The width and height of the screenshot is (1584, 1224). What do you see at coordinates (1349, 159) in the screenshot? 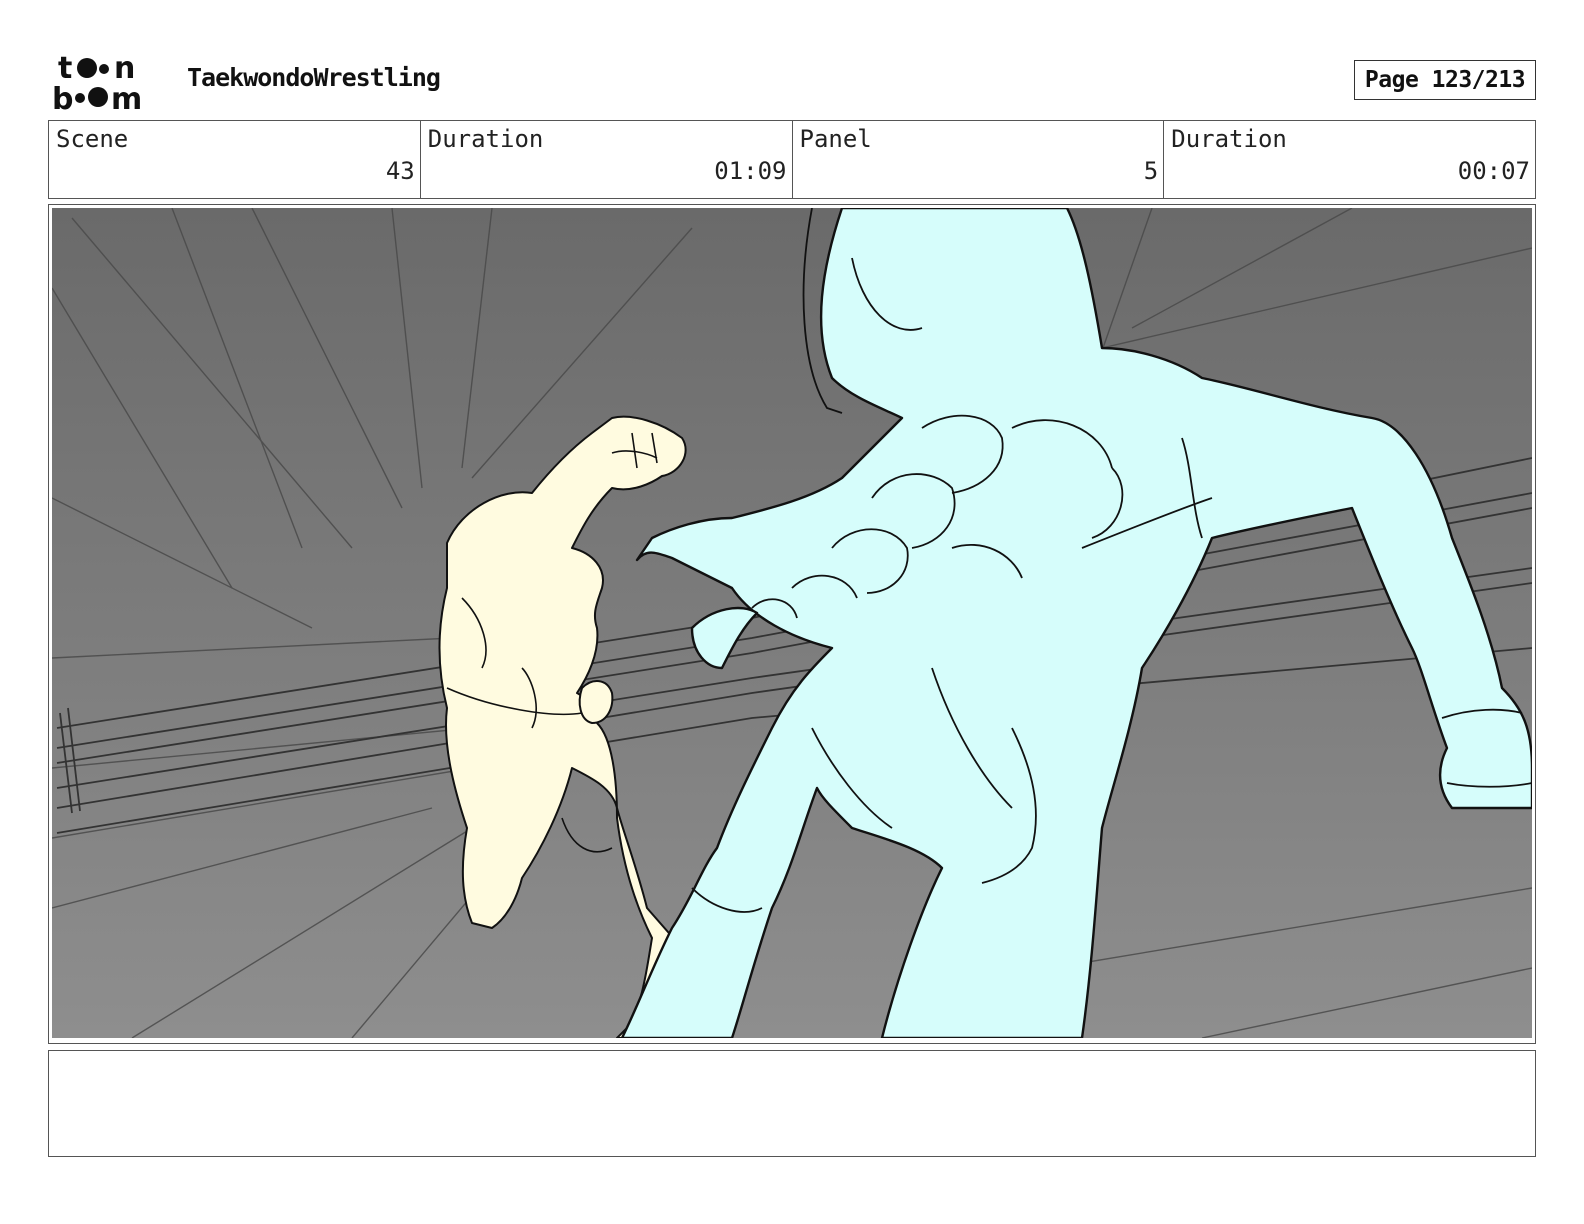
I see `panel-duration-cell: Duration 00:07` at bounding box center [1349, 159].